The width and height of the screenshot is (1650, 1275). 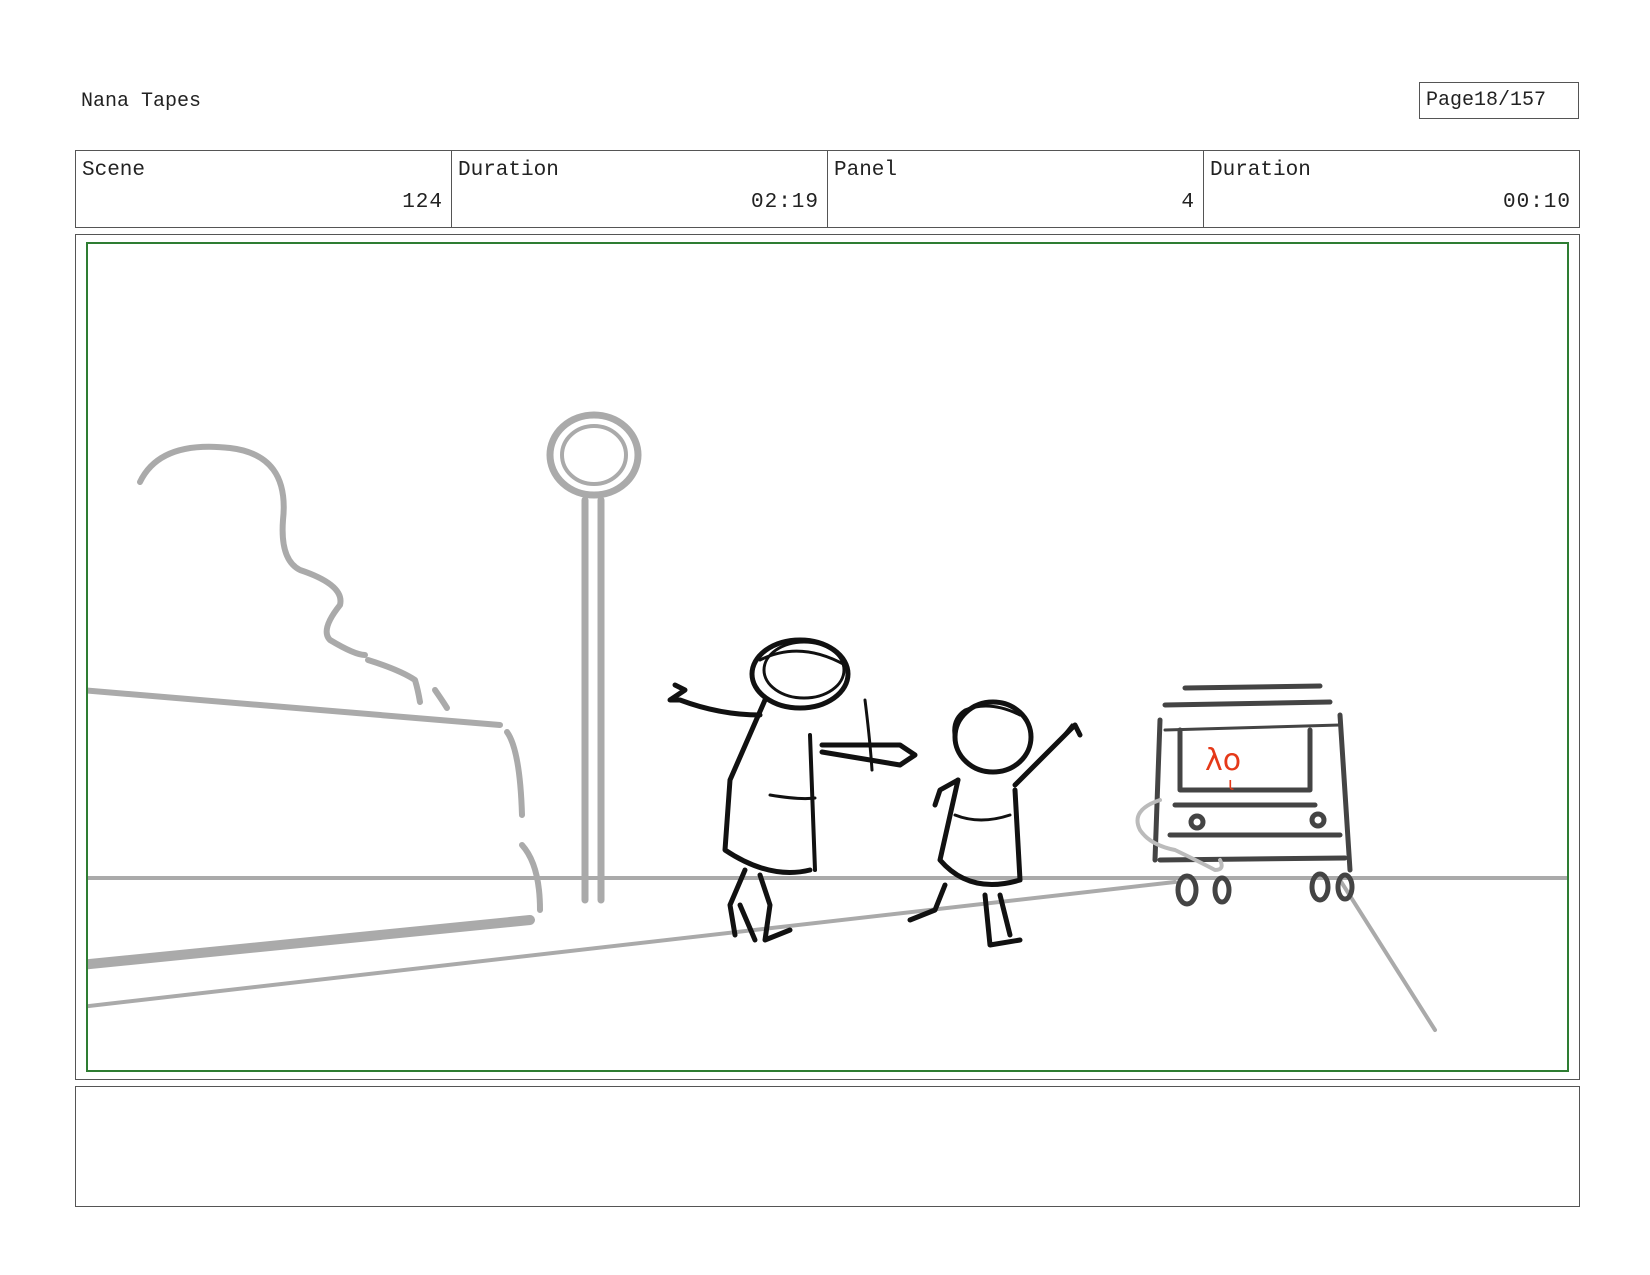 I want to click on scene-number: 124, so click(x=422, y=202).